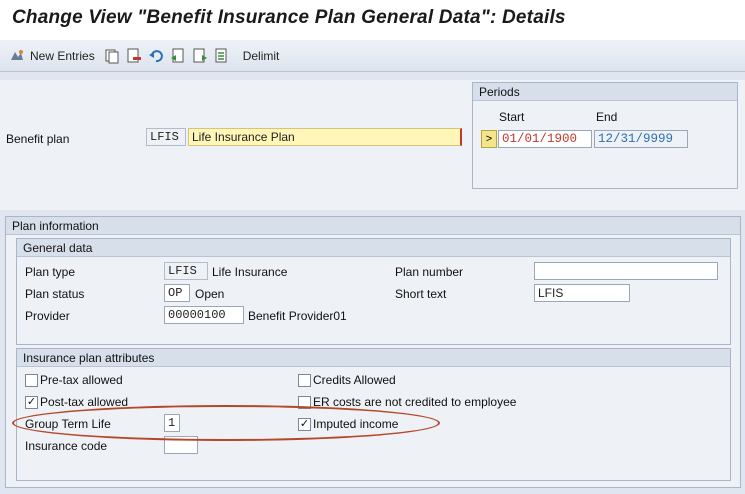  Describe the element at coordinates (421, 294) in the screenshot. I see `short-text-label: Short text` at that location.